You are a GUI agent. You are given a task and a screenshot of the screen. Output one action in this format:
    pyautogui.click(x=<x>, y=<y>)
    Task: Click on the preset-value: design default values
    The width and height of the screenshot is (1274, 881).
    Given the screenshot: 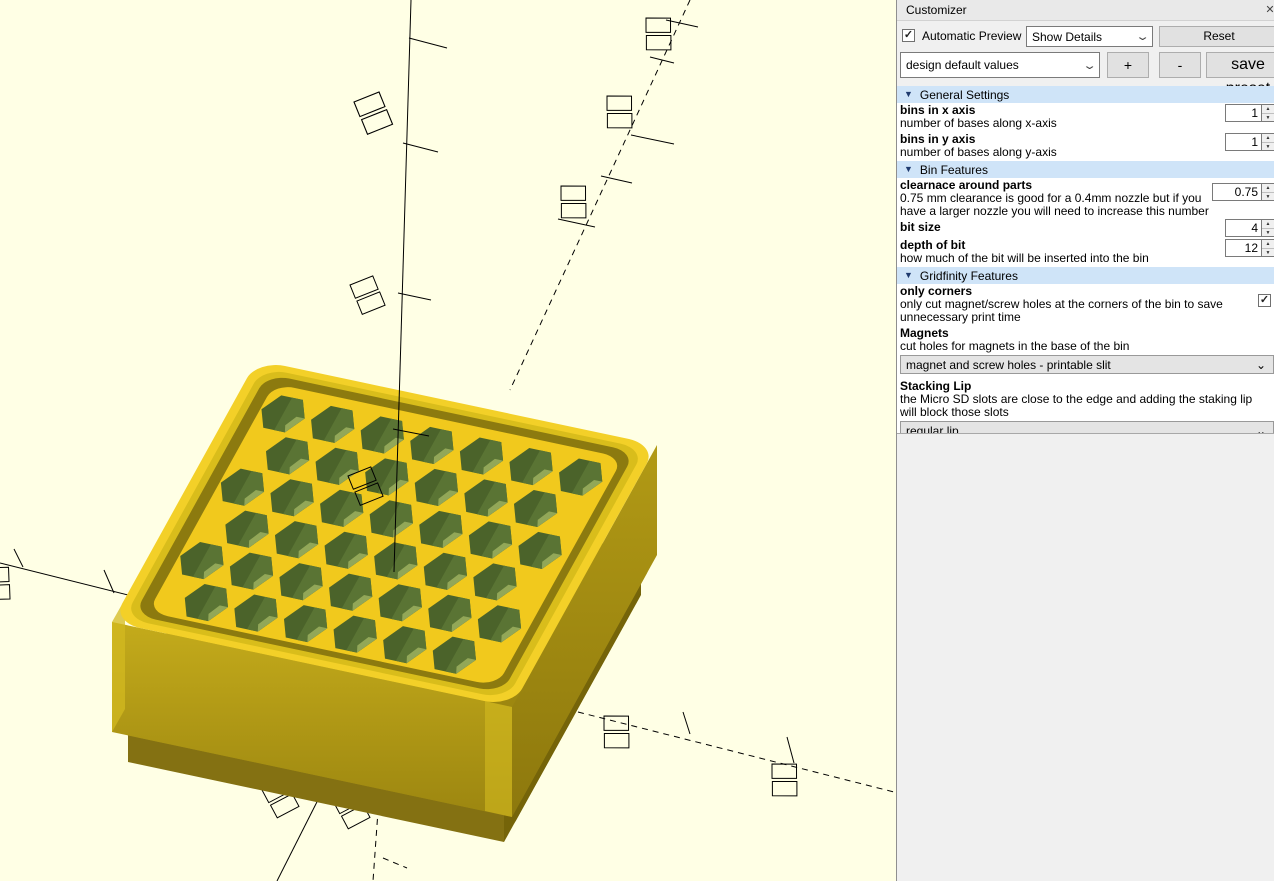 What is the action you would take?
    pyautogui.click(x=962, y=65)
    